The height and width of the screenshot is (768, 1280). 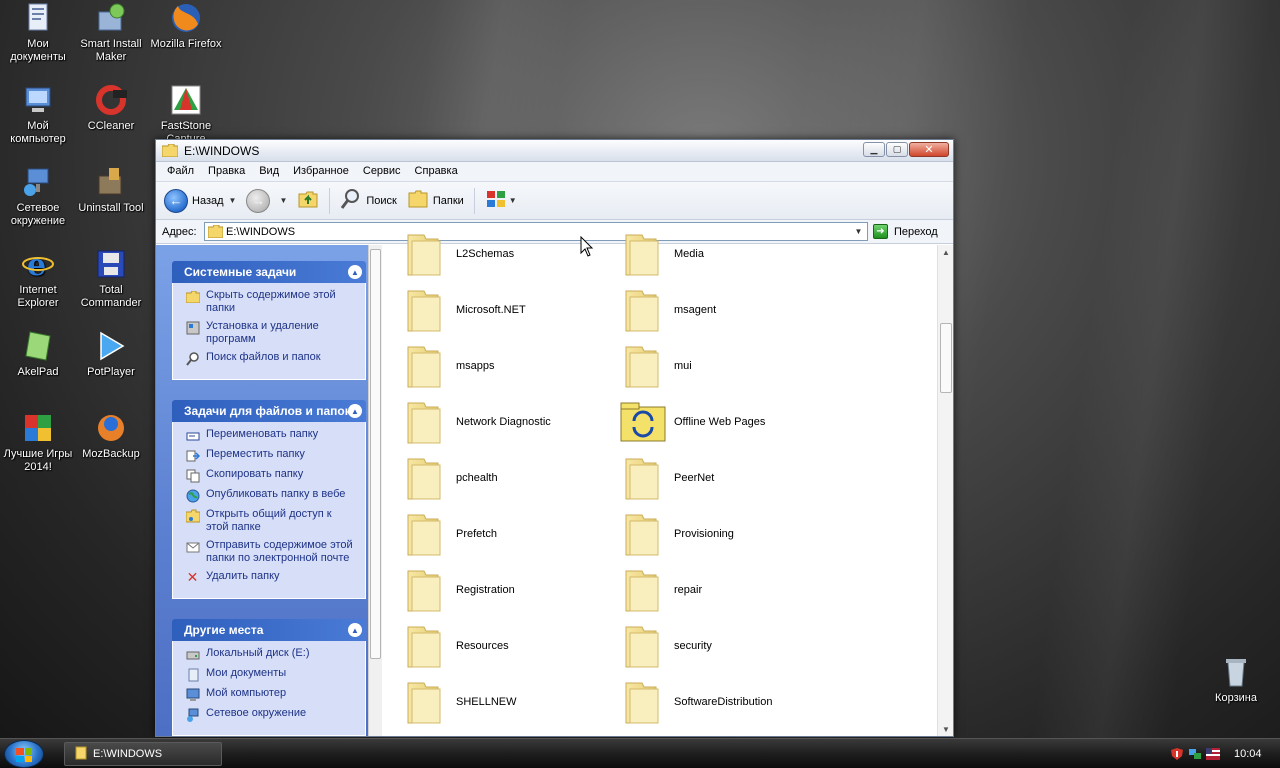 I want to click on folder-item: Offline Web Pages, so click(x=692, y=422).